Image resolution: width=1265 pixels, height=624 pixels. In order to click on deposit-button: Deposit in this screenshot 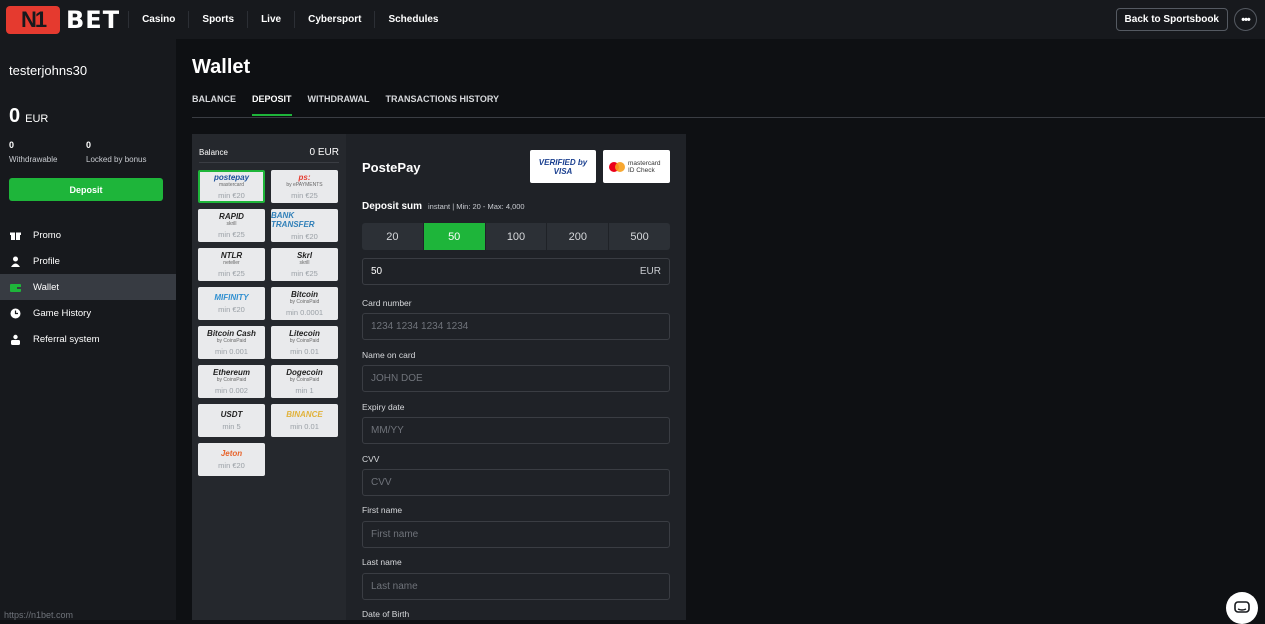, I will do `click(86, 189)`.